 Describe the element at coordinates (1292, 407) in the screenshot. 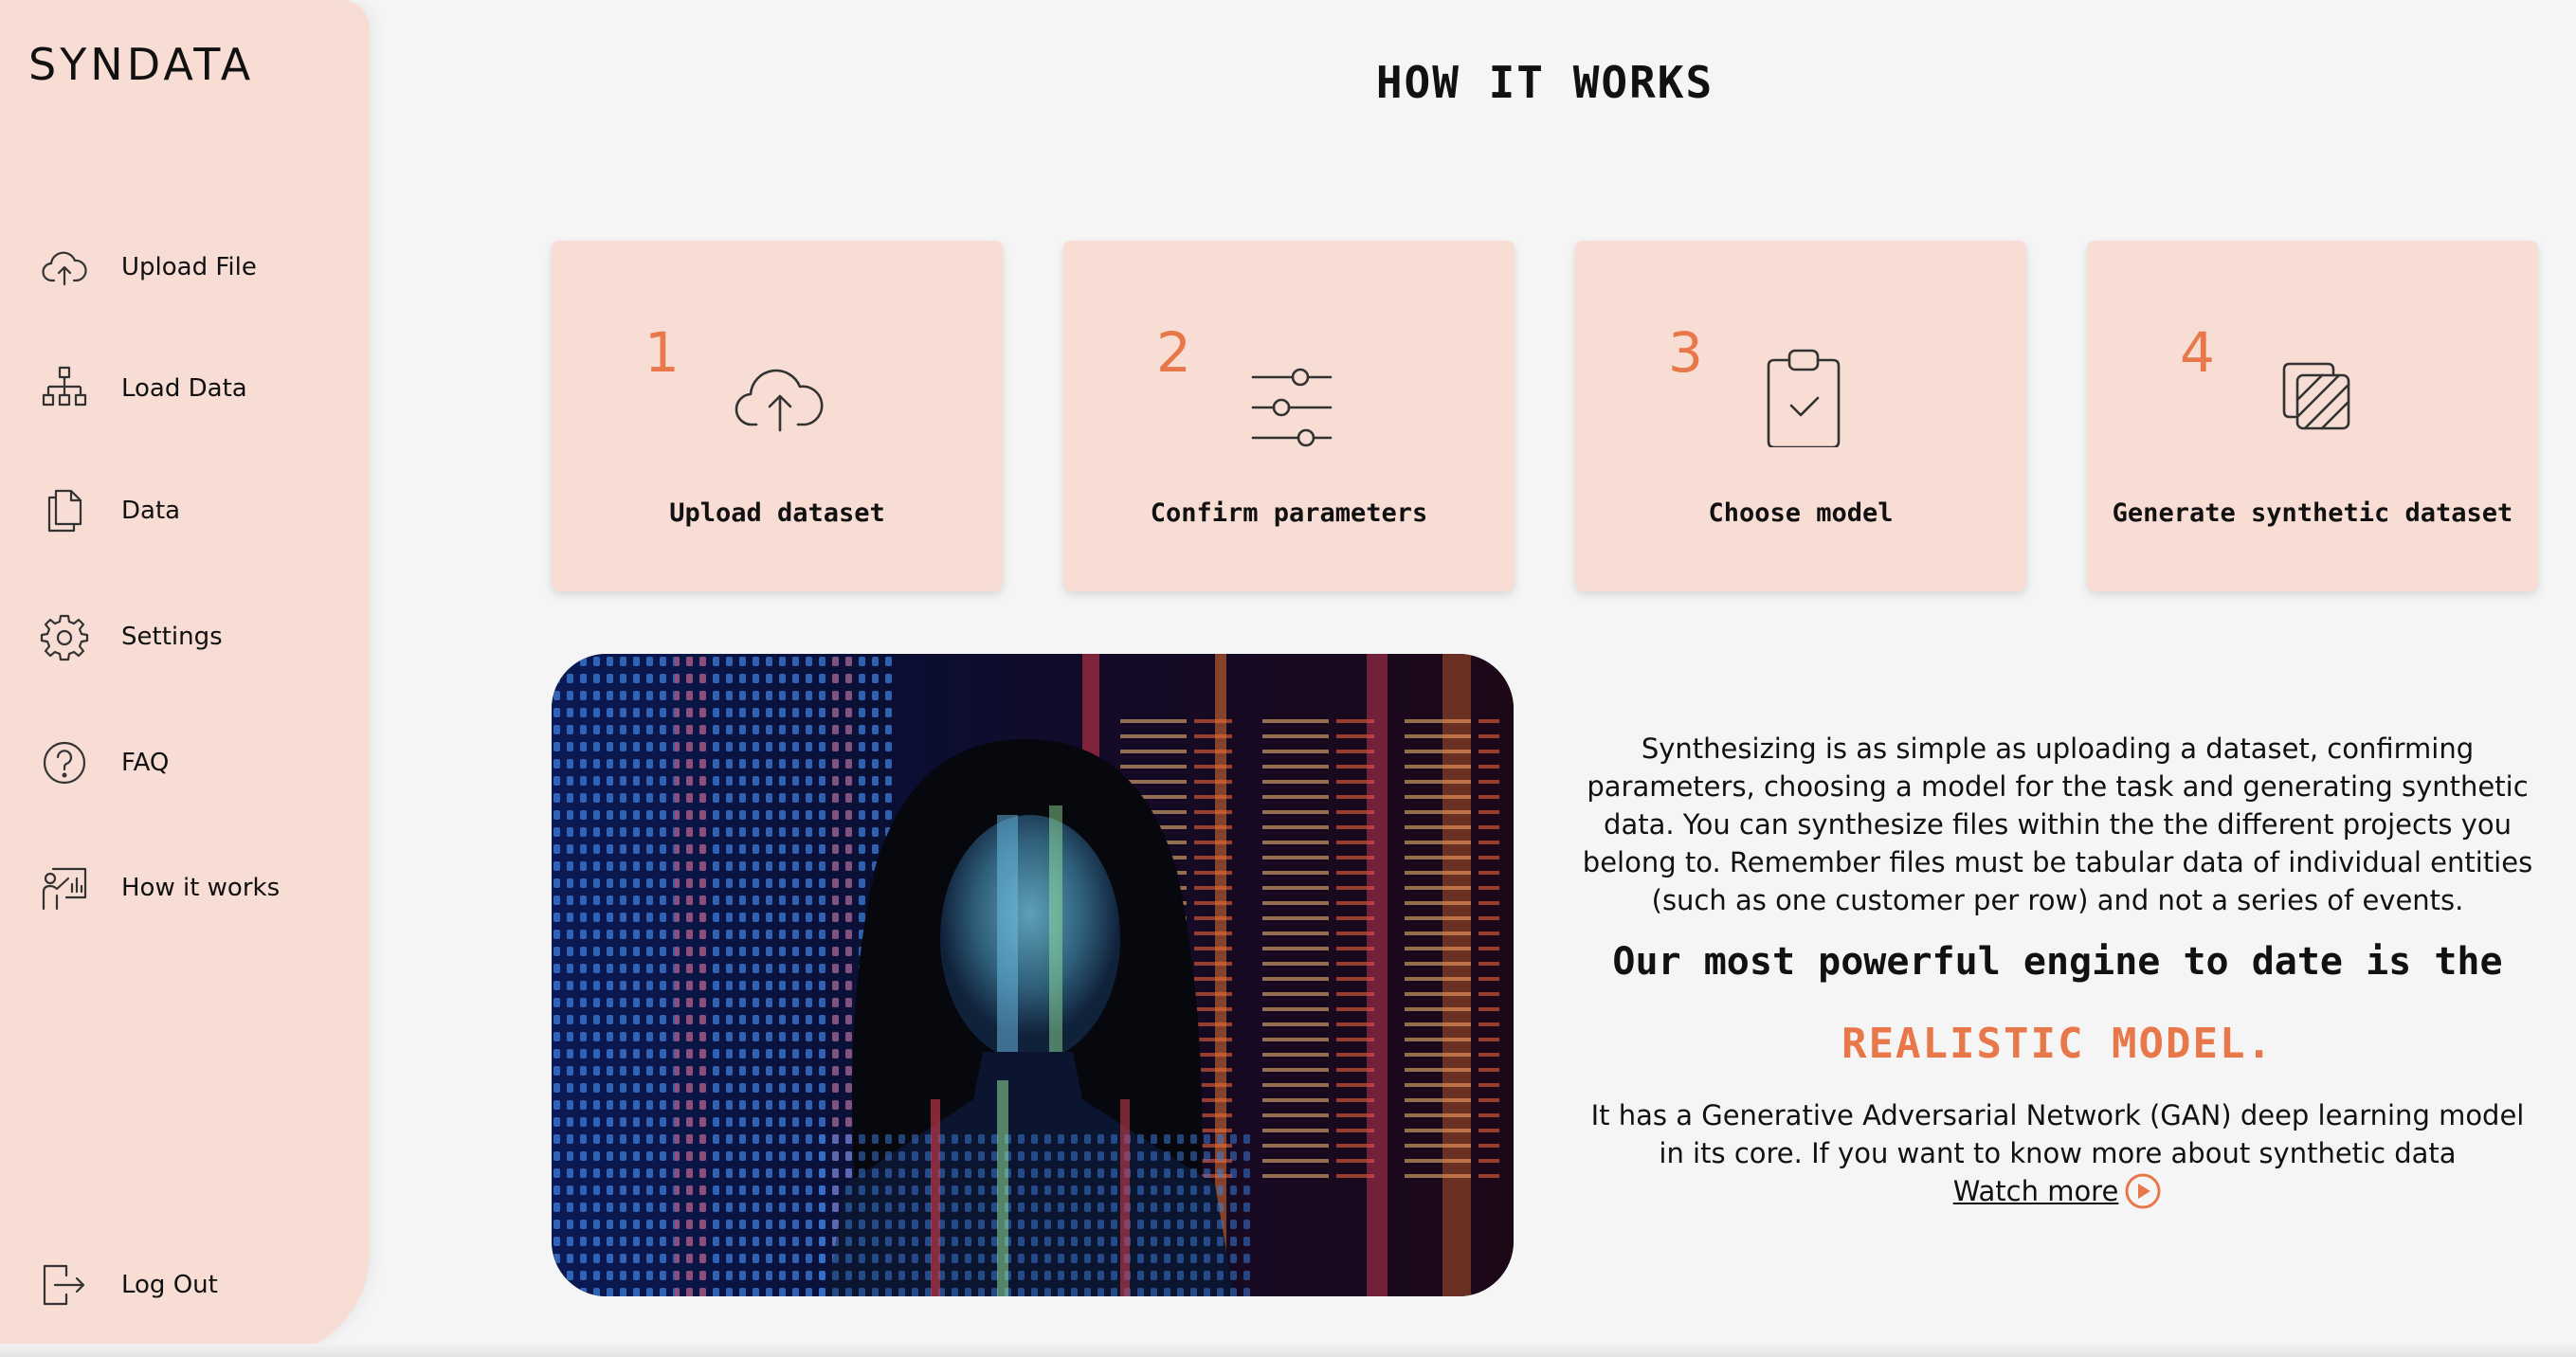

I see `sliders-icon` at that location.